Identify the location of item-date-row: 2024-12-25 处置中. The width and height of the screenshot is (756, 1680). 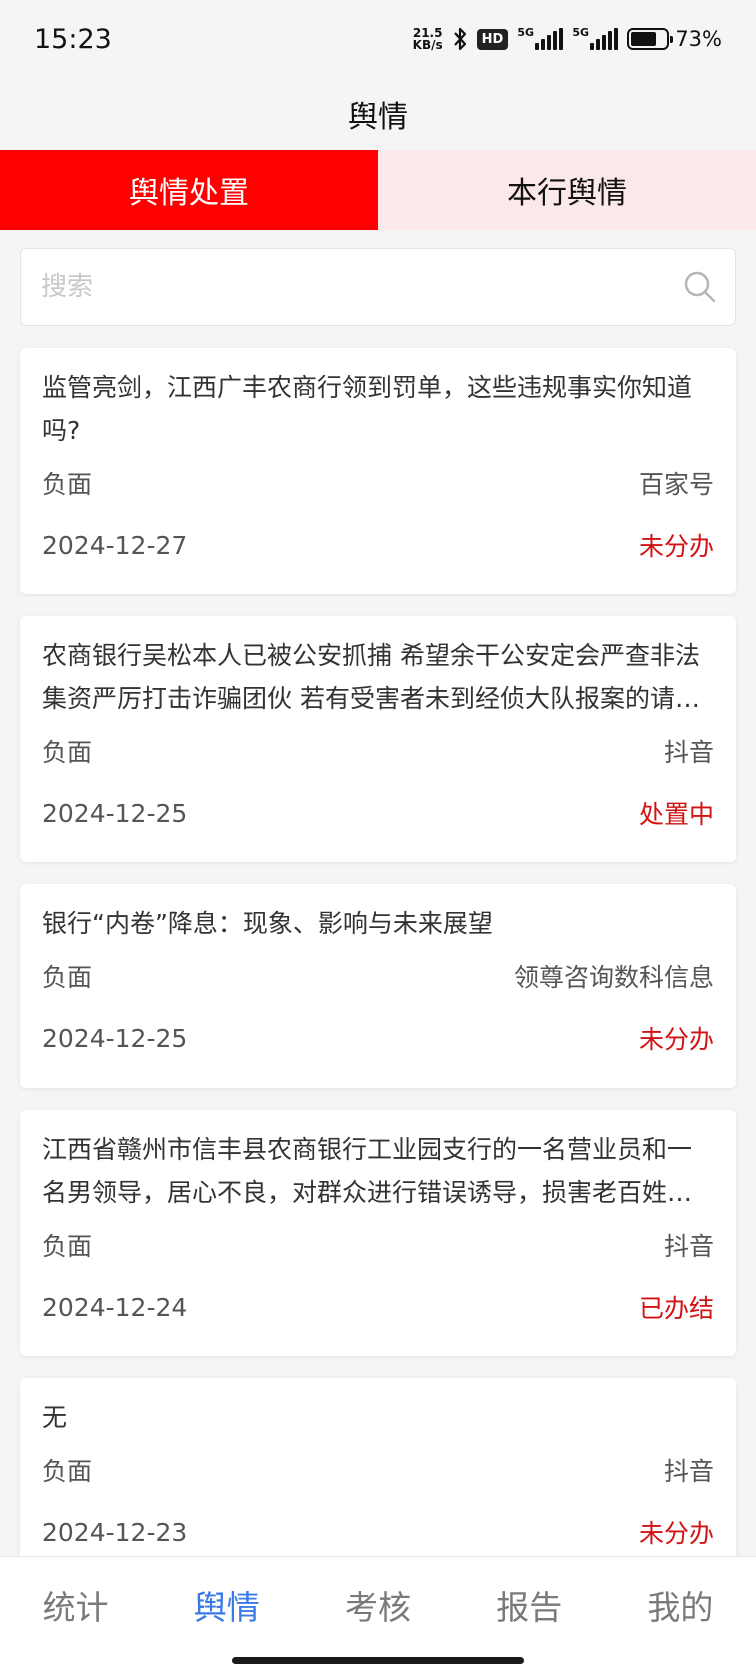
(378, 813).